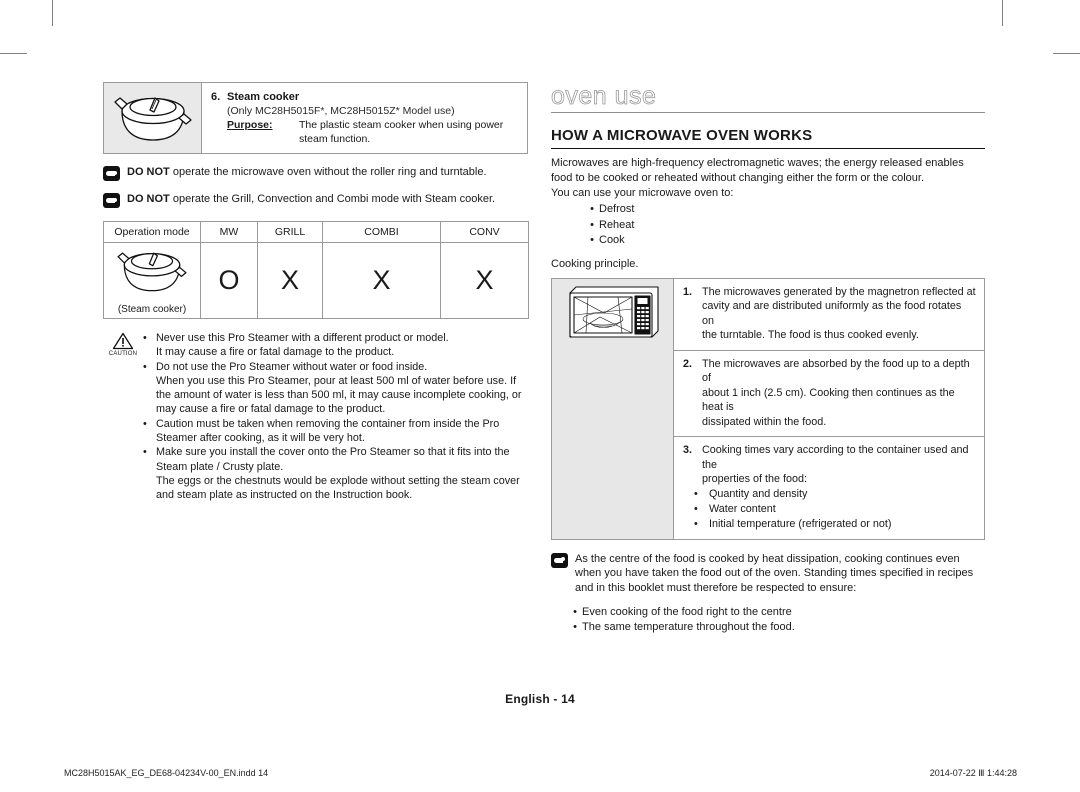  Describe the element at coordinates (595, 263) in the screenshot. I see `cooking-principle-label: Cooking principle.` at that location.